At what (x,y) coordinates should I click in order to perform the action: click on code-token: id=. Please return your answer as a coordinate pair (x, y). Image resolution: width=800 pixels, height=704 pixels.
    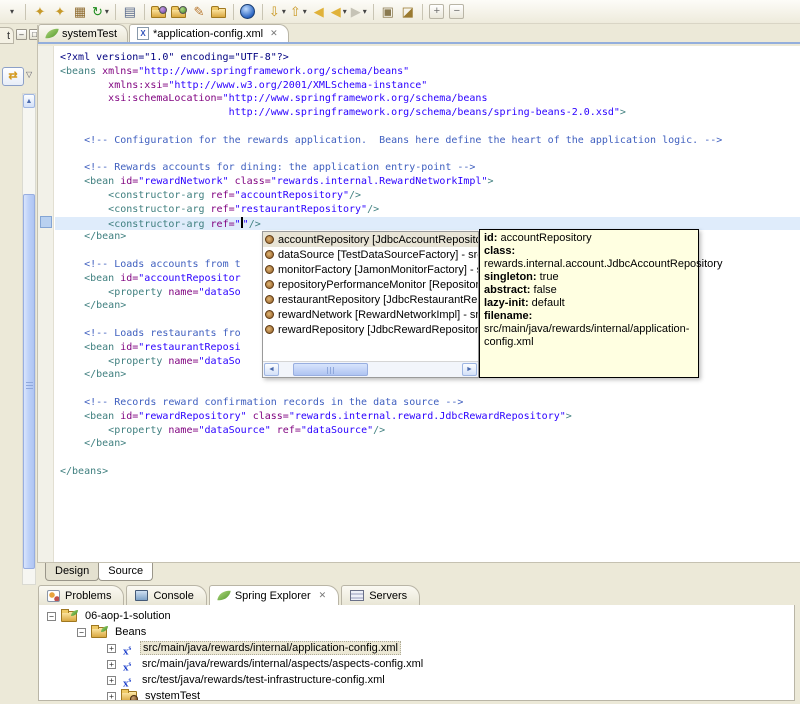
    Looking at the image, I should click on (129, 182).